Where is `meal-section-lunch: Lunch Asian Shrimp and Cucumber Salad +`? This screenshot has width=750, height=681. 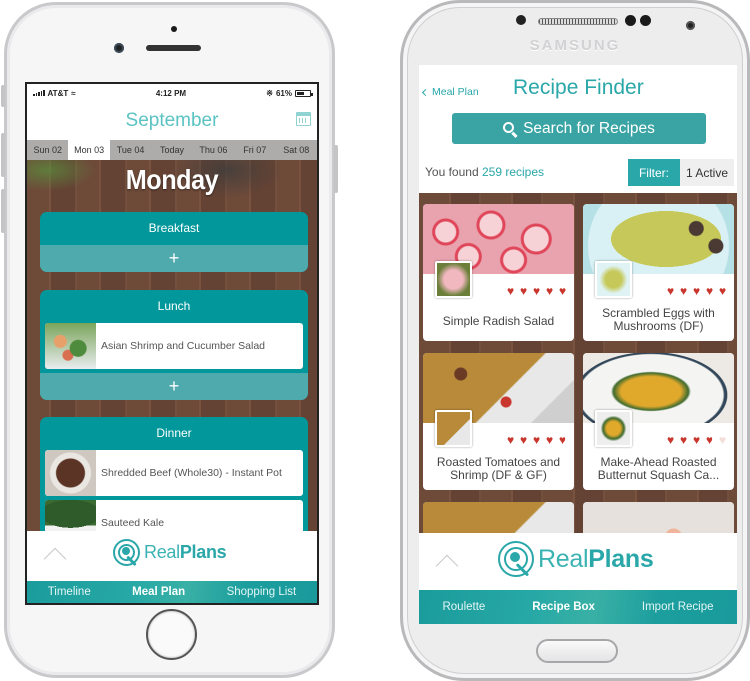 meal-section-lunch: Lunch Asian Shrimp and Cucumber Salad + is located at coordinates (174, 345).